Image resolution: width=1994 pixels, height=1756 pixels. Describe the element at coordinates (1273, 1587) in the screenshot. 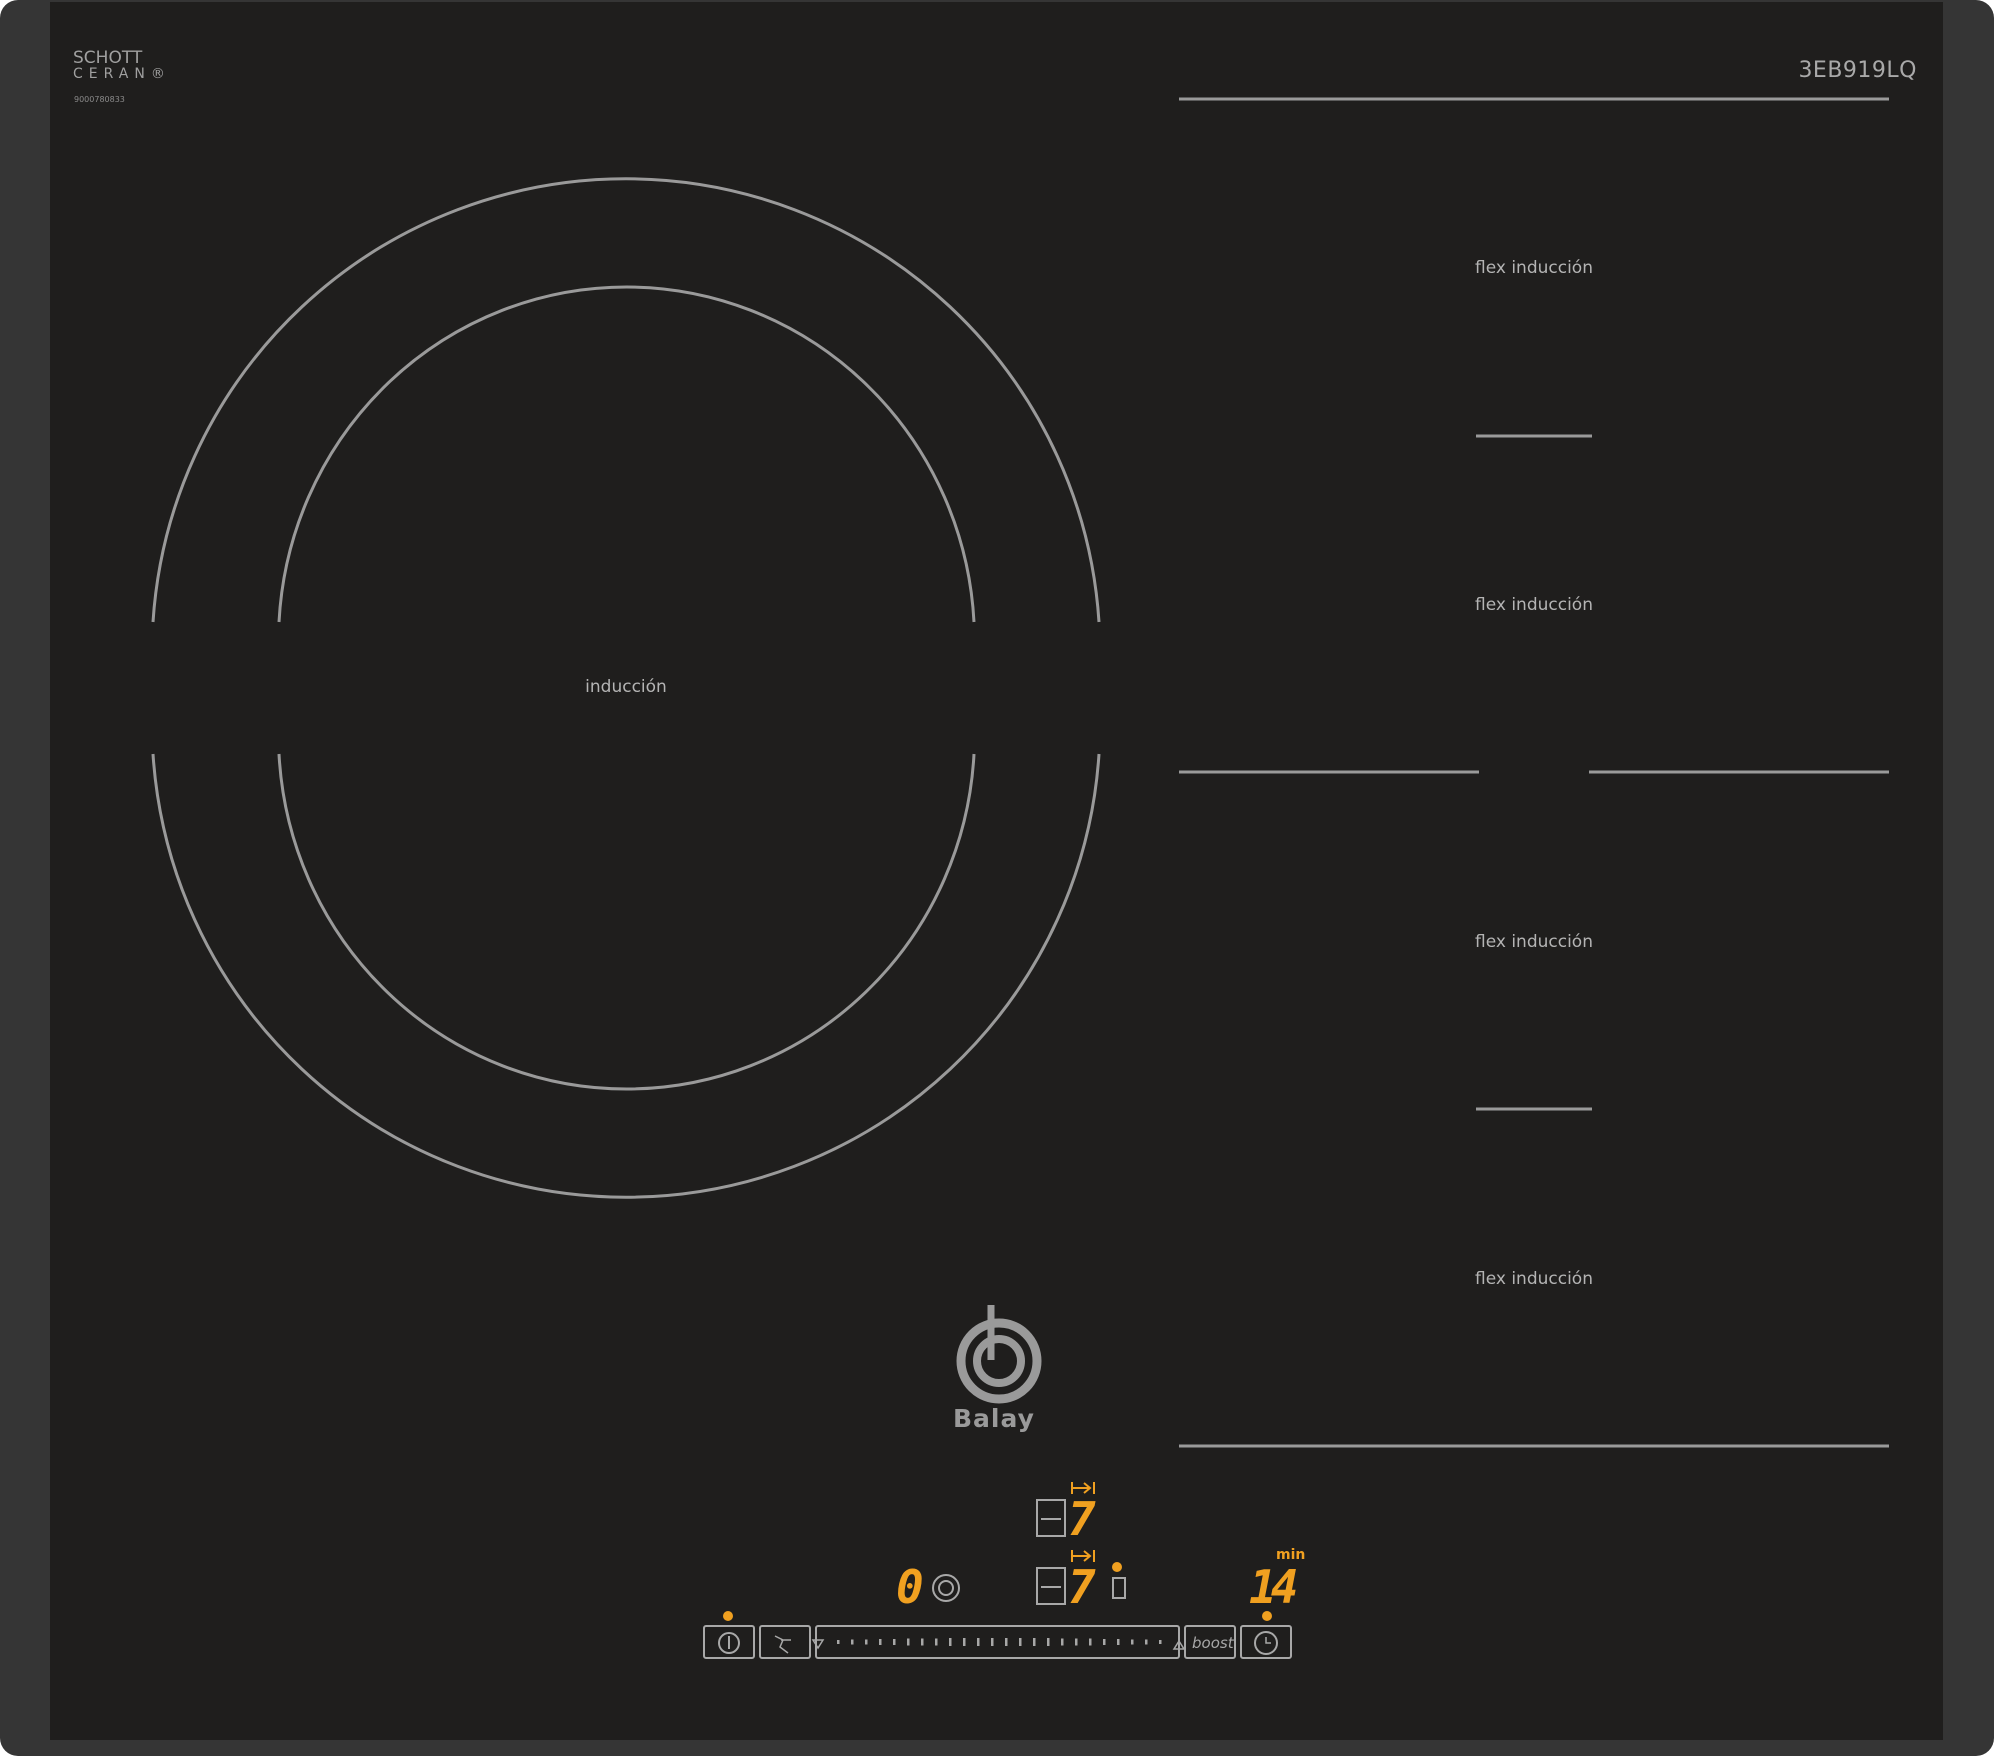

I see `timer-display: 14` at that location.